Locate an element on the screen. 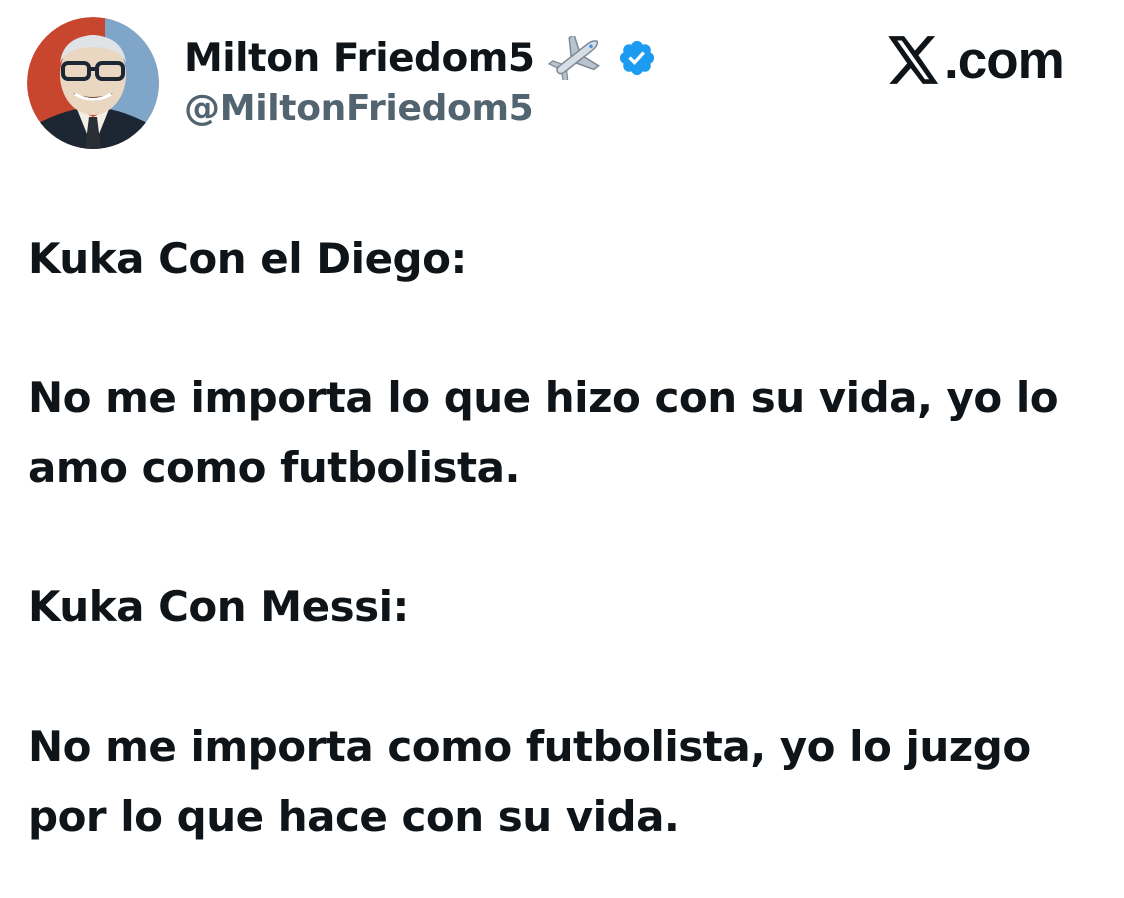 The height and width of the screenshot is (898, 1124). airplane-emoji-icon is located at coordinates (573, 58).